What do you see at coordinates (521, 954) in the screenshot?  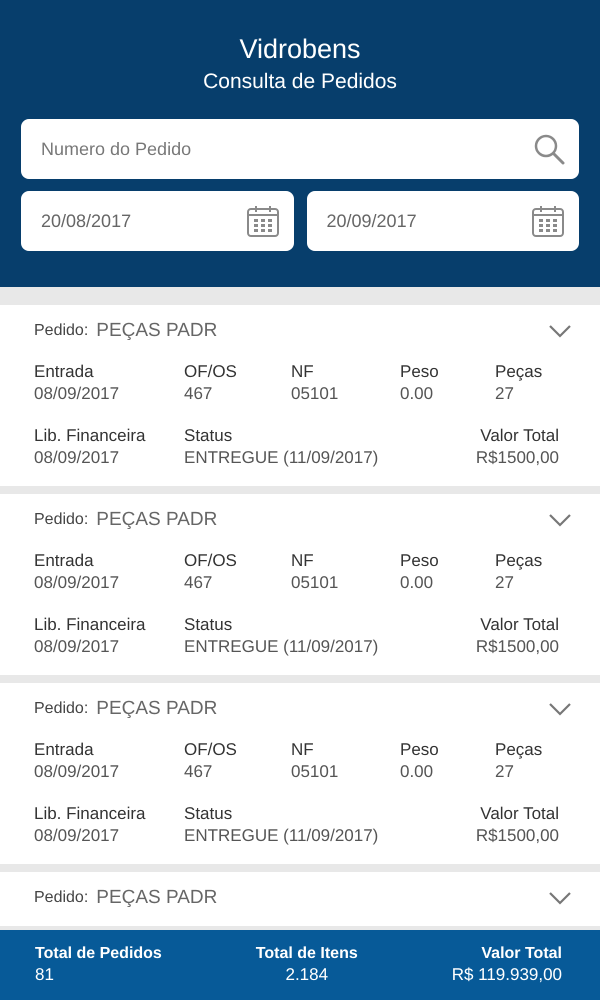 I see `total-label: Valor Total` at bounding box center [521, 954].